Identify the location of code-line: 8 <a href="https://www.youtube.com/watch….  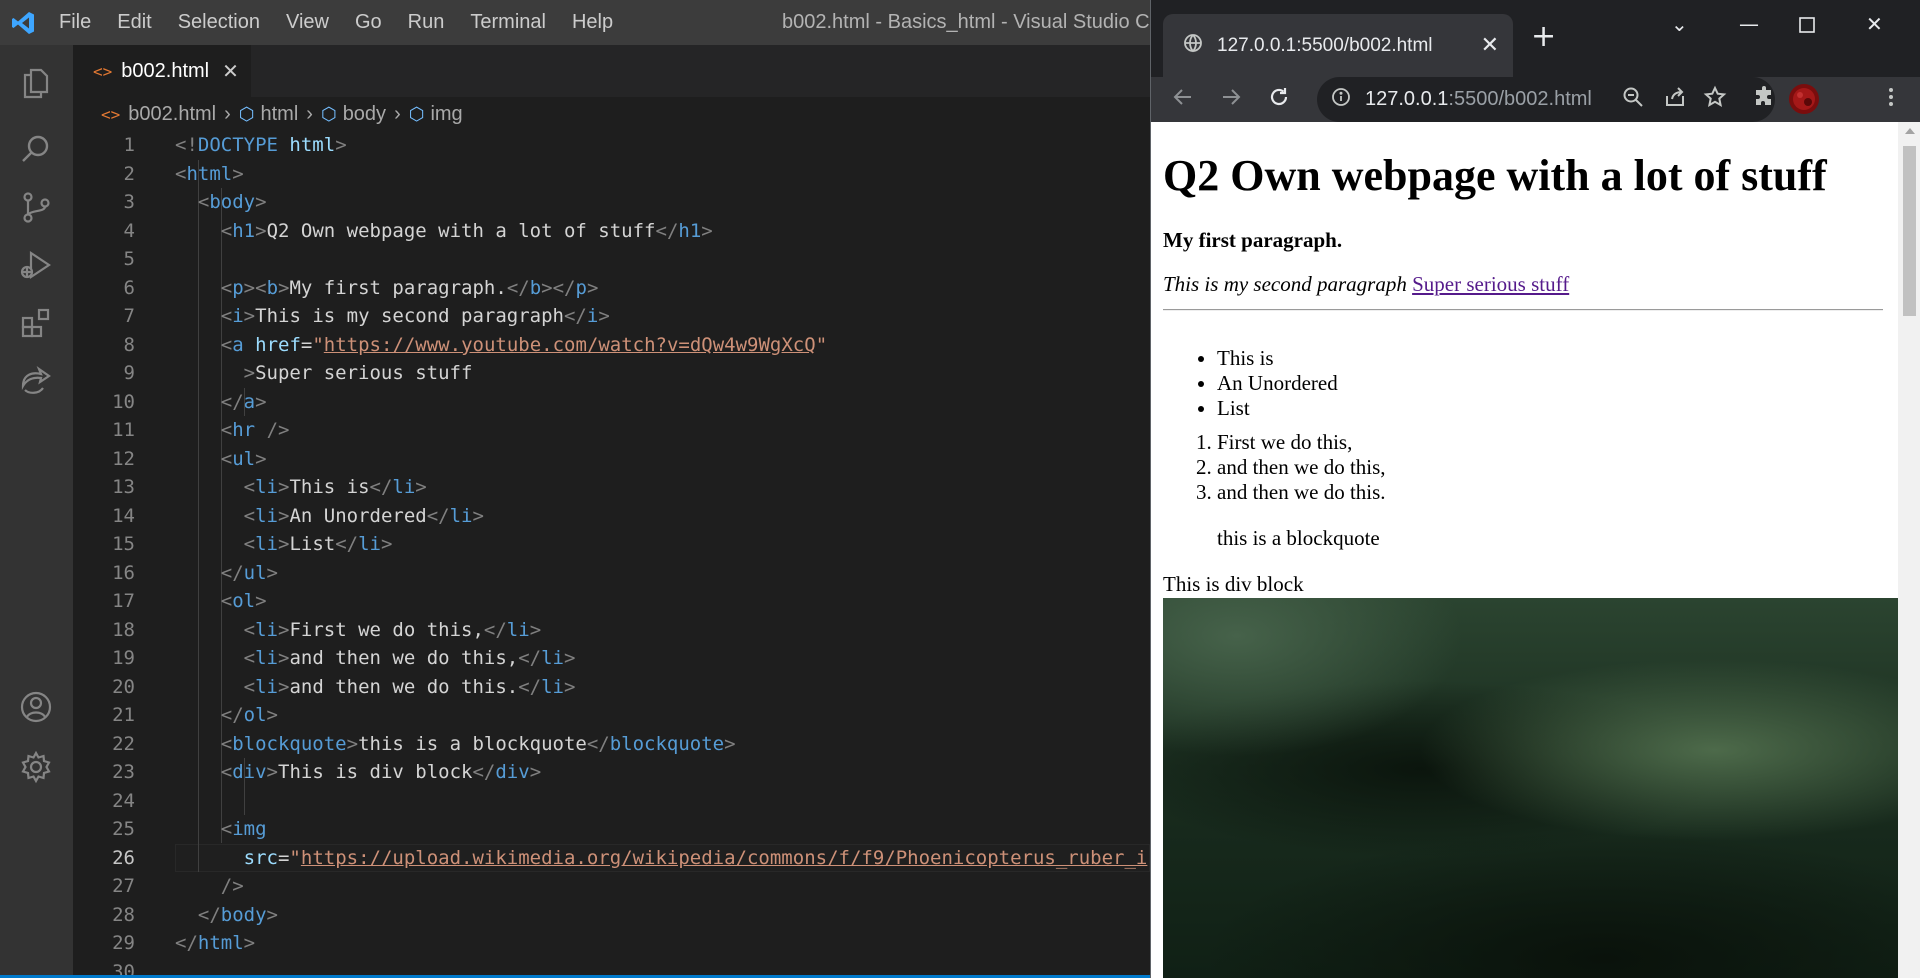
(611, 345).